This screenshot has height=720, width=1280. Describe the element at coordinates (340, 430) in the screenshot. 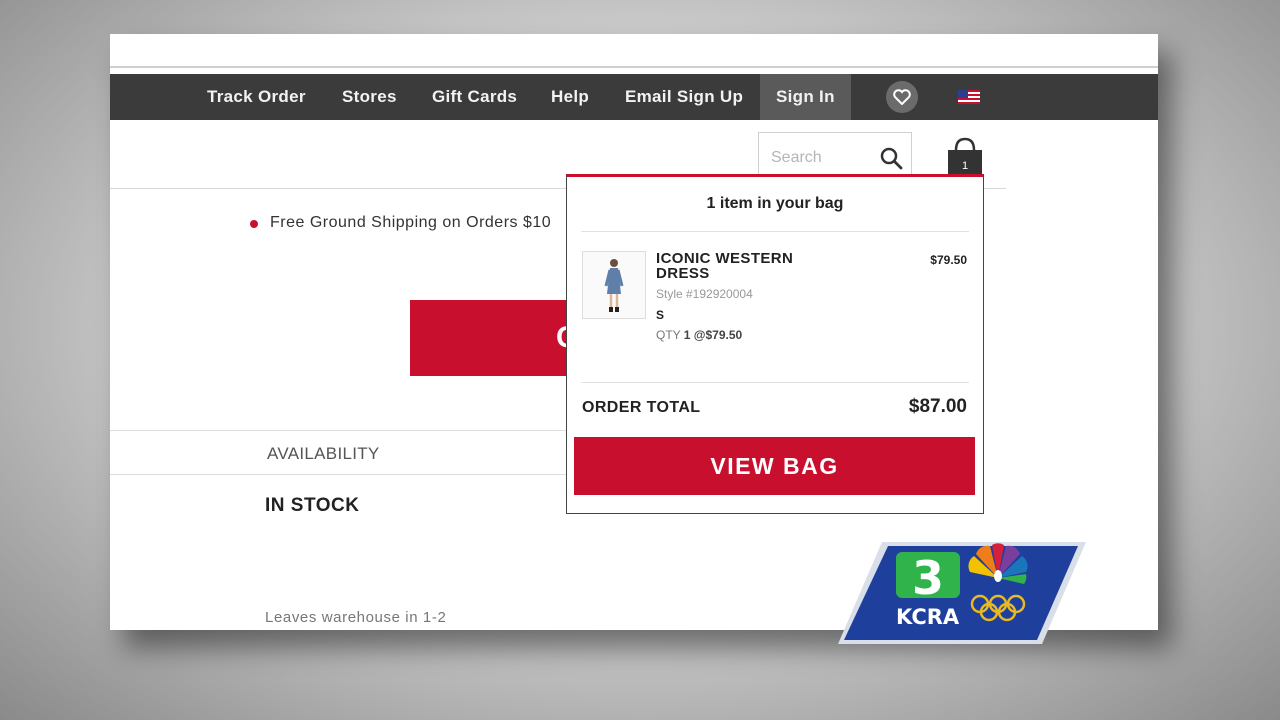

I see `availability-divider-top` at that location.